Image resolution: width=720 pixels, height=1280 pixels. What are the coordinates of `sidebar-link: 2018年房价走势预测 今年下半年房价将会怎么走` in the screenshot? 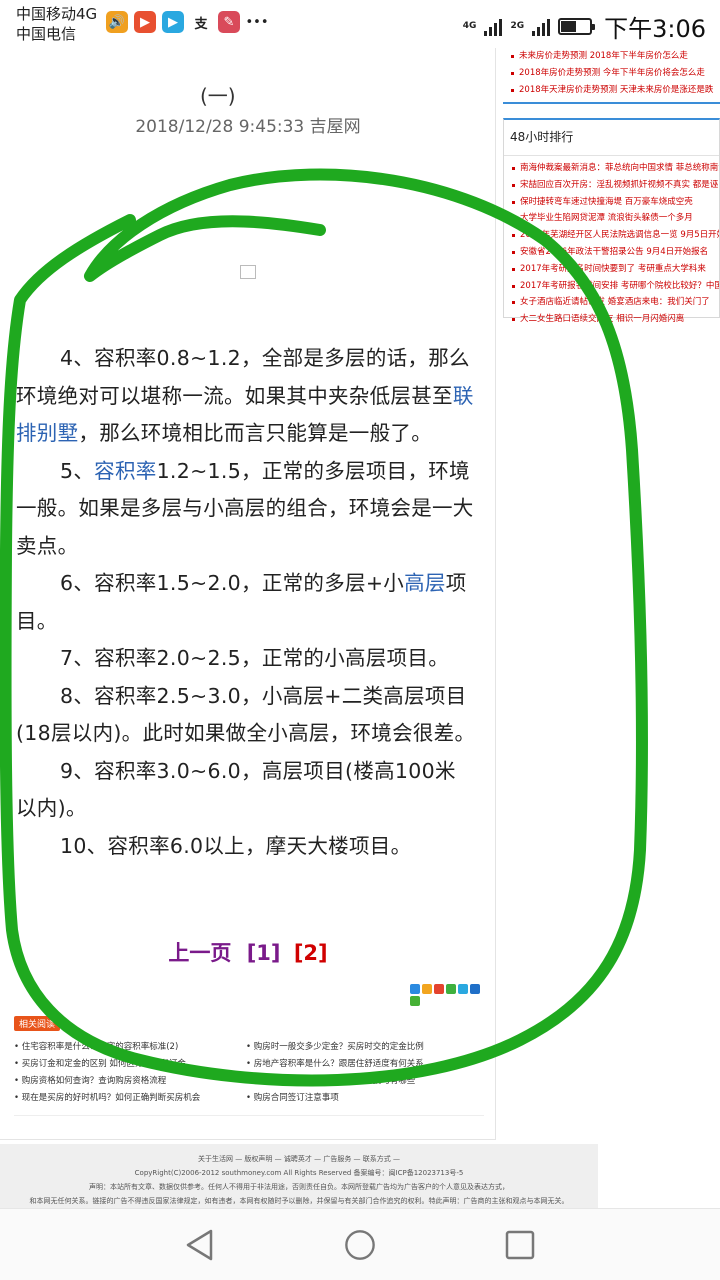 It's located at (611, 73).